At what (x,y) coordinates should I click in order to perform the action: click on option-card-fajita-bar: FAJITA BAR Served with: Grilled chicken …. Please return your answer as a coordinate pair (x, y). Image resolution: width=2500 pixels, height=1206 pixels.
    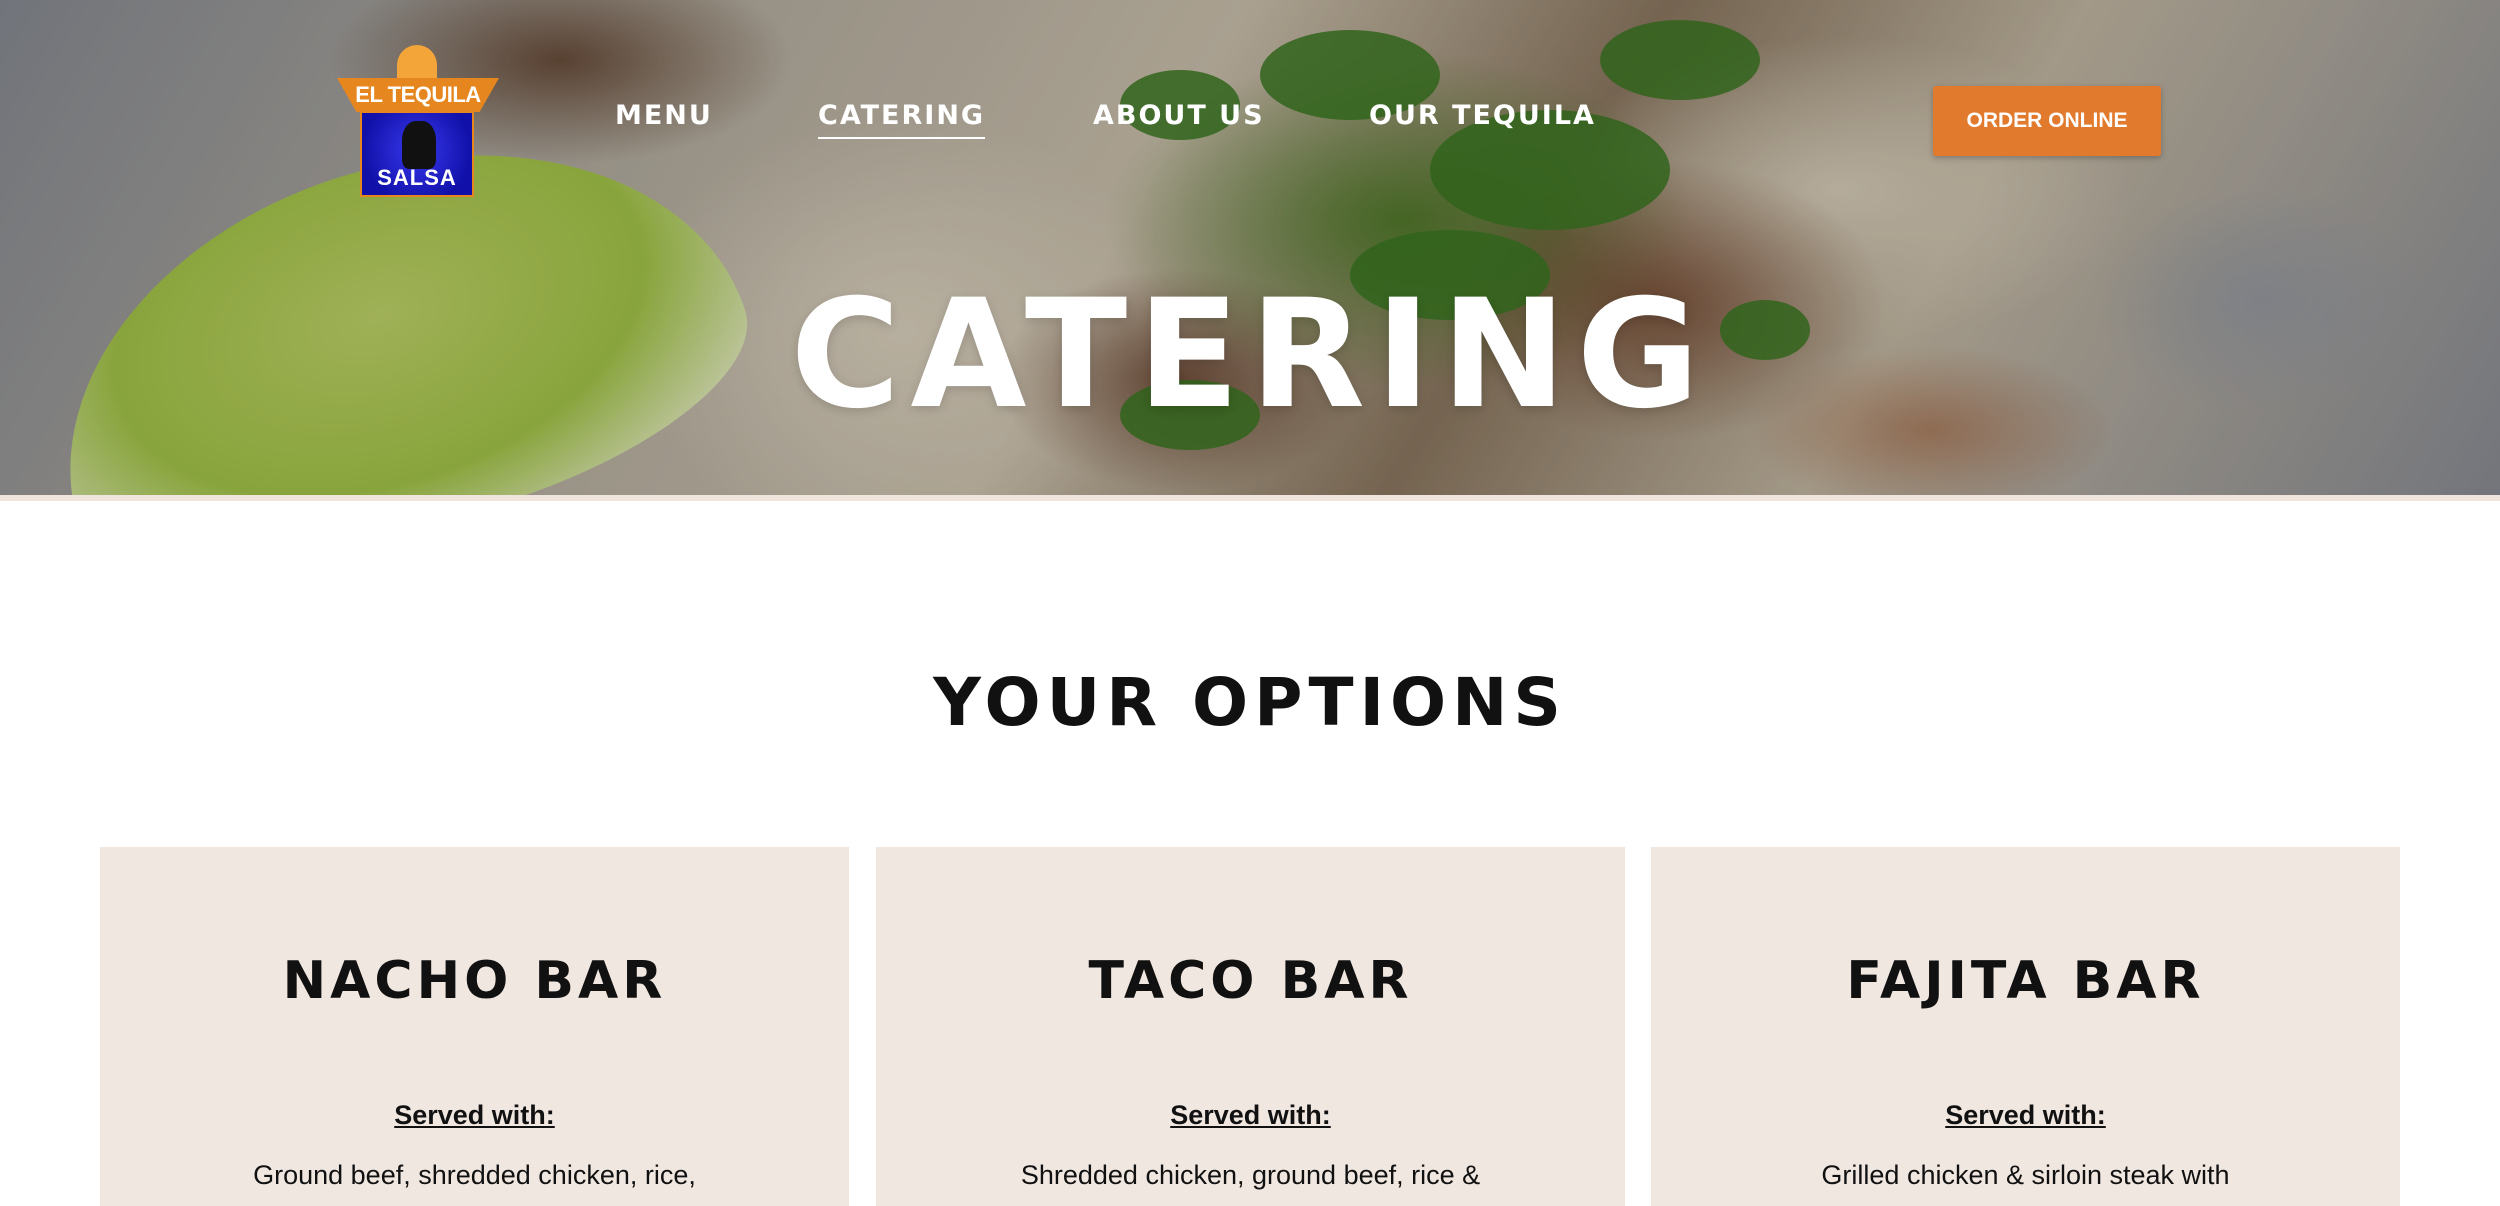
    Looking at the image, I should click on (2025, 1026).